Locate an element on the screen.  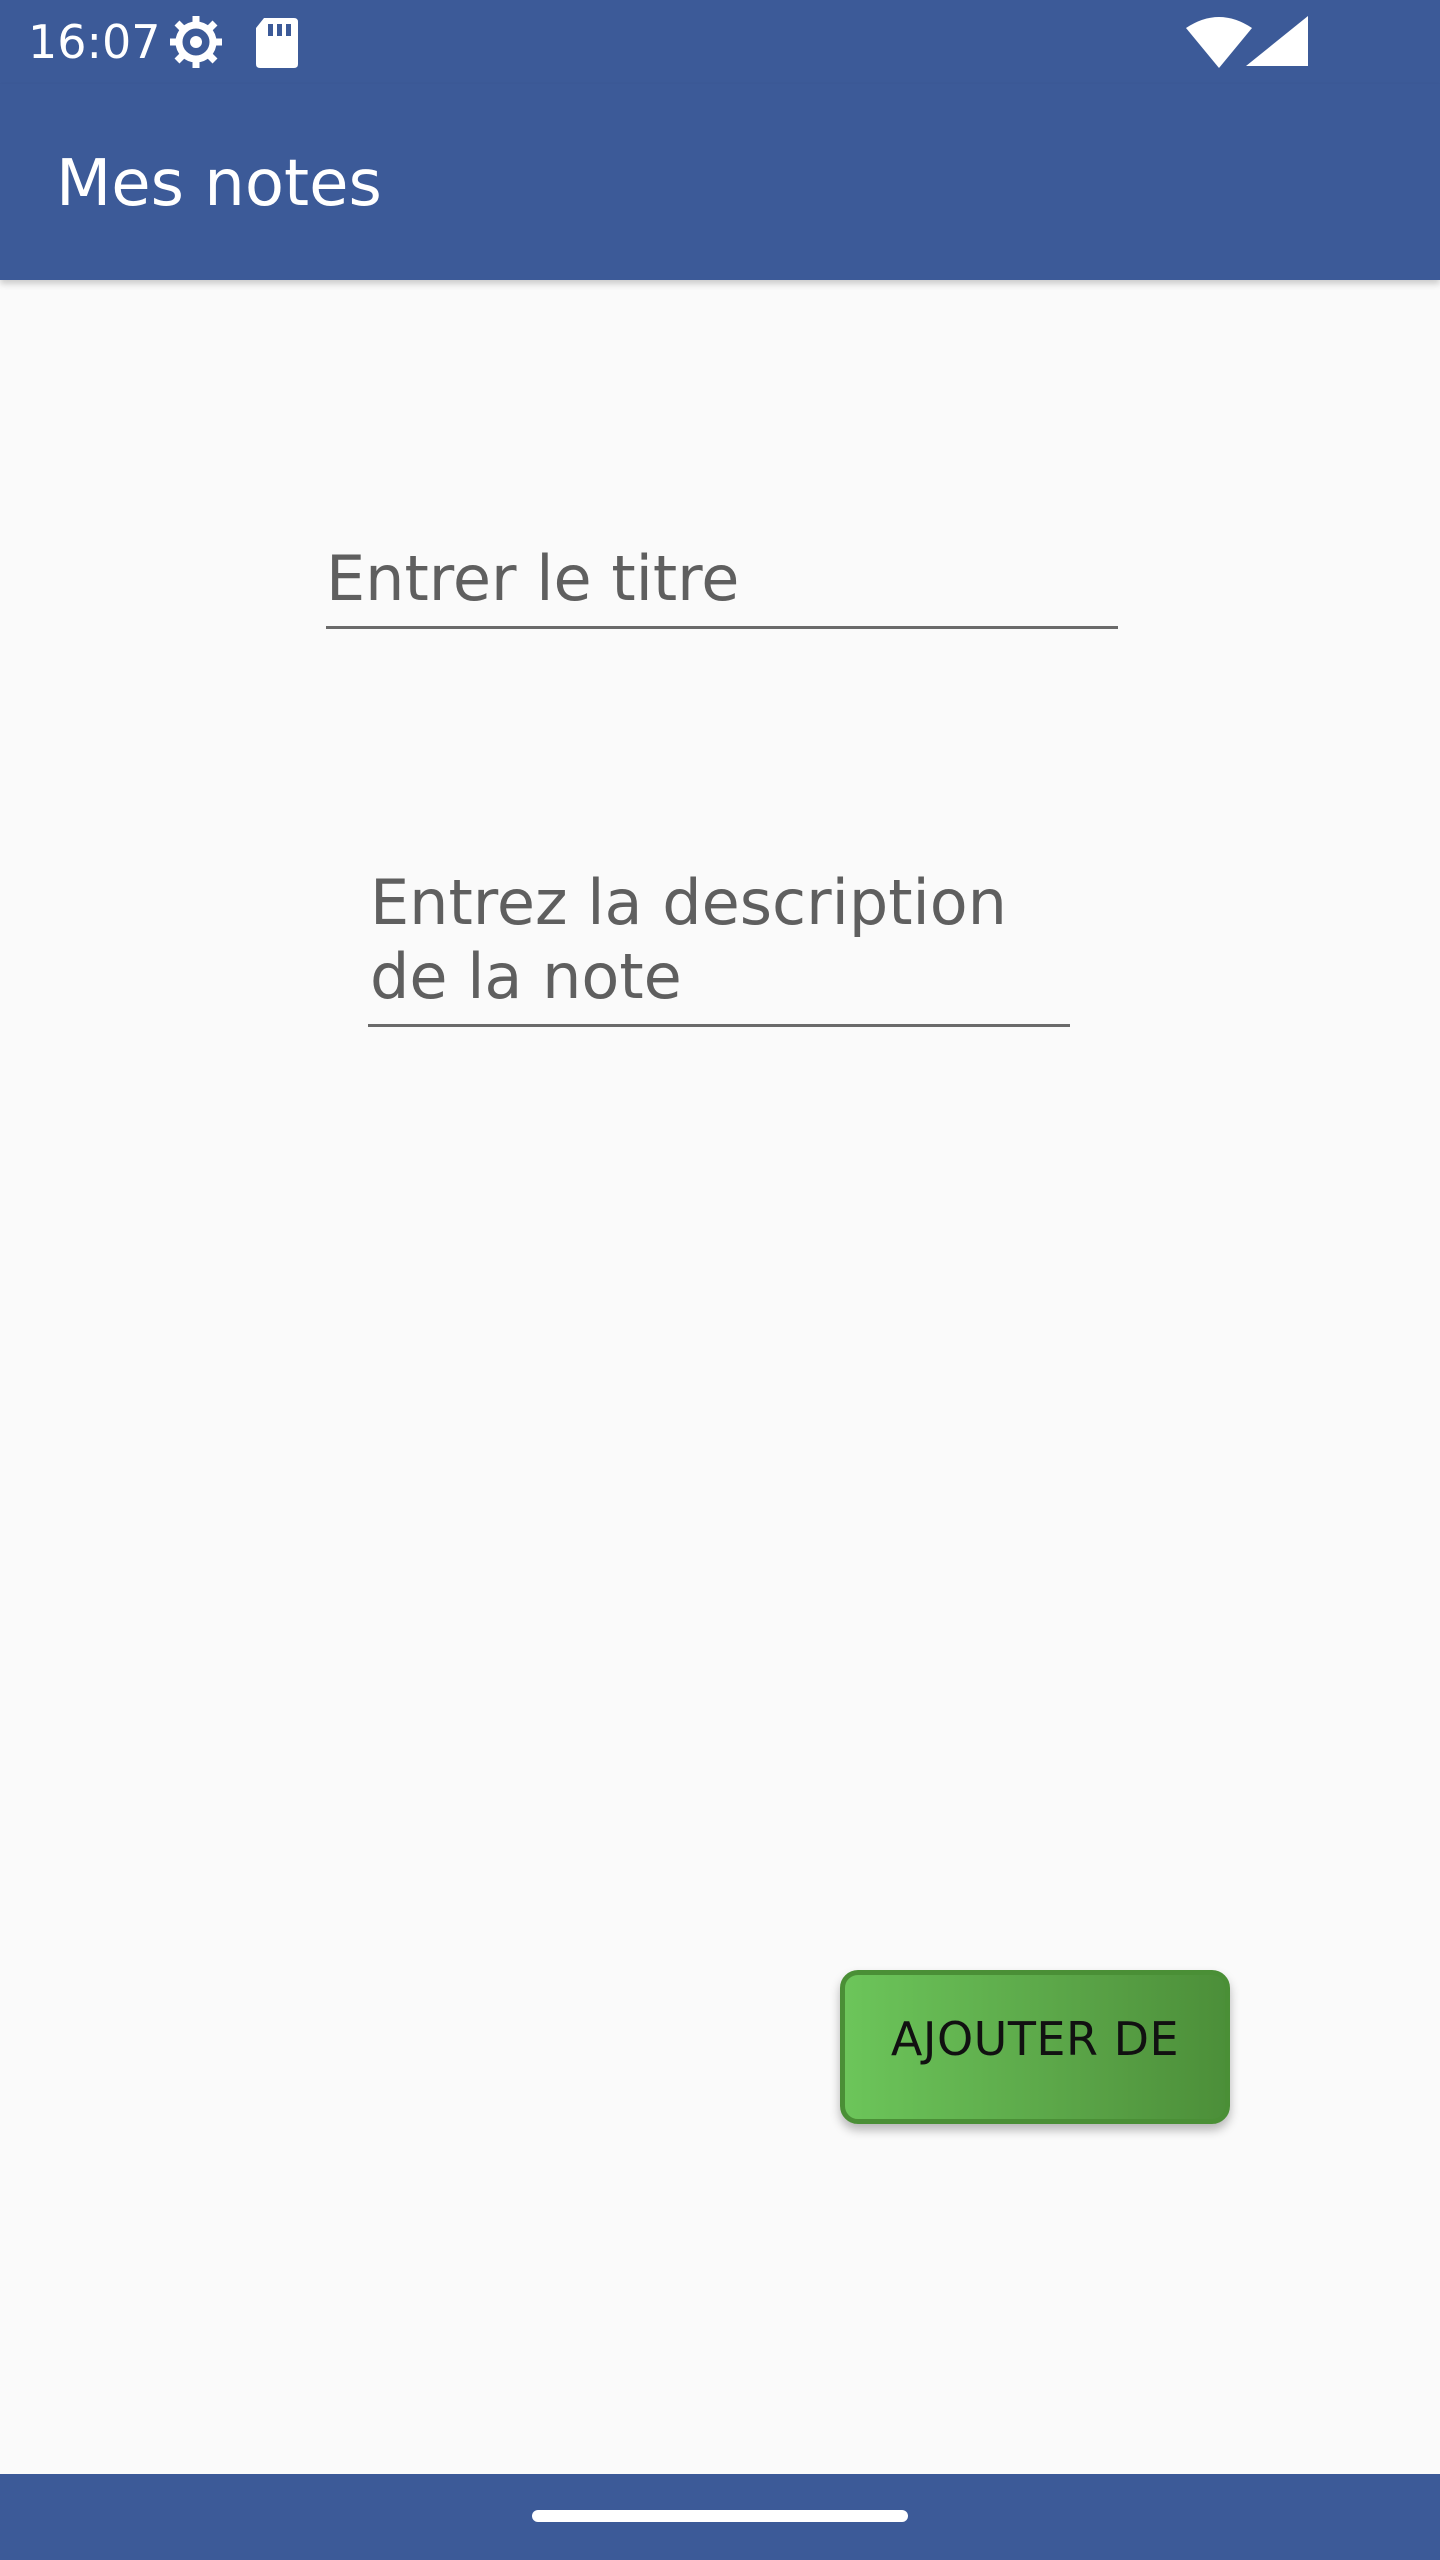
title-input: Entrer le titre is located at coordinates (722, 577).